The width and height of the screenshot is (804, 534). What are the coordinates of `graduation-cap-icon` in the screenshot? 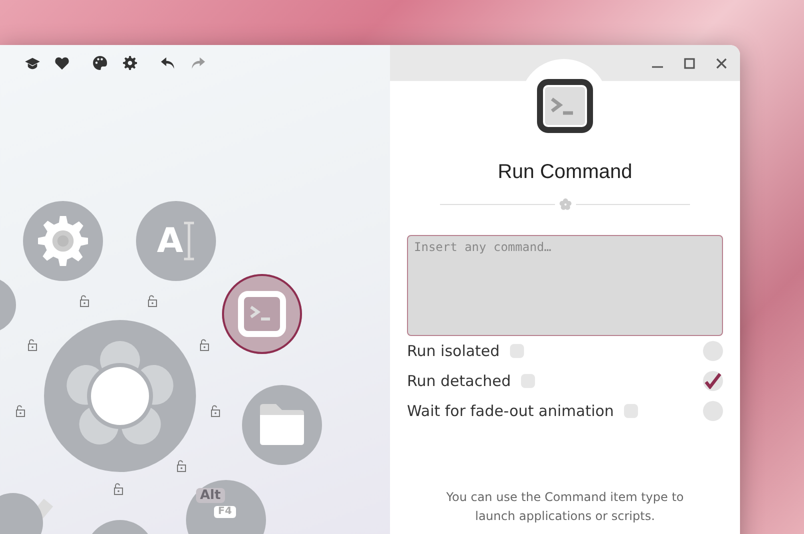 It's located at (32, 63).